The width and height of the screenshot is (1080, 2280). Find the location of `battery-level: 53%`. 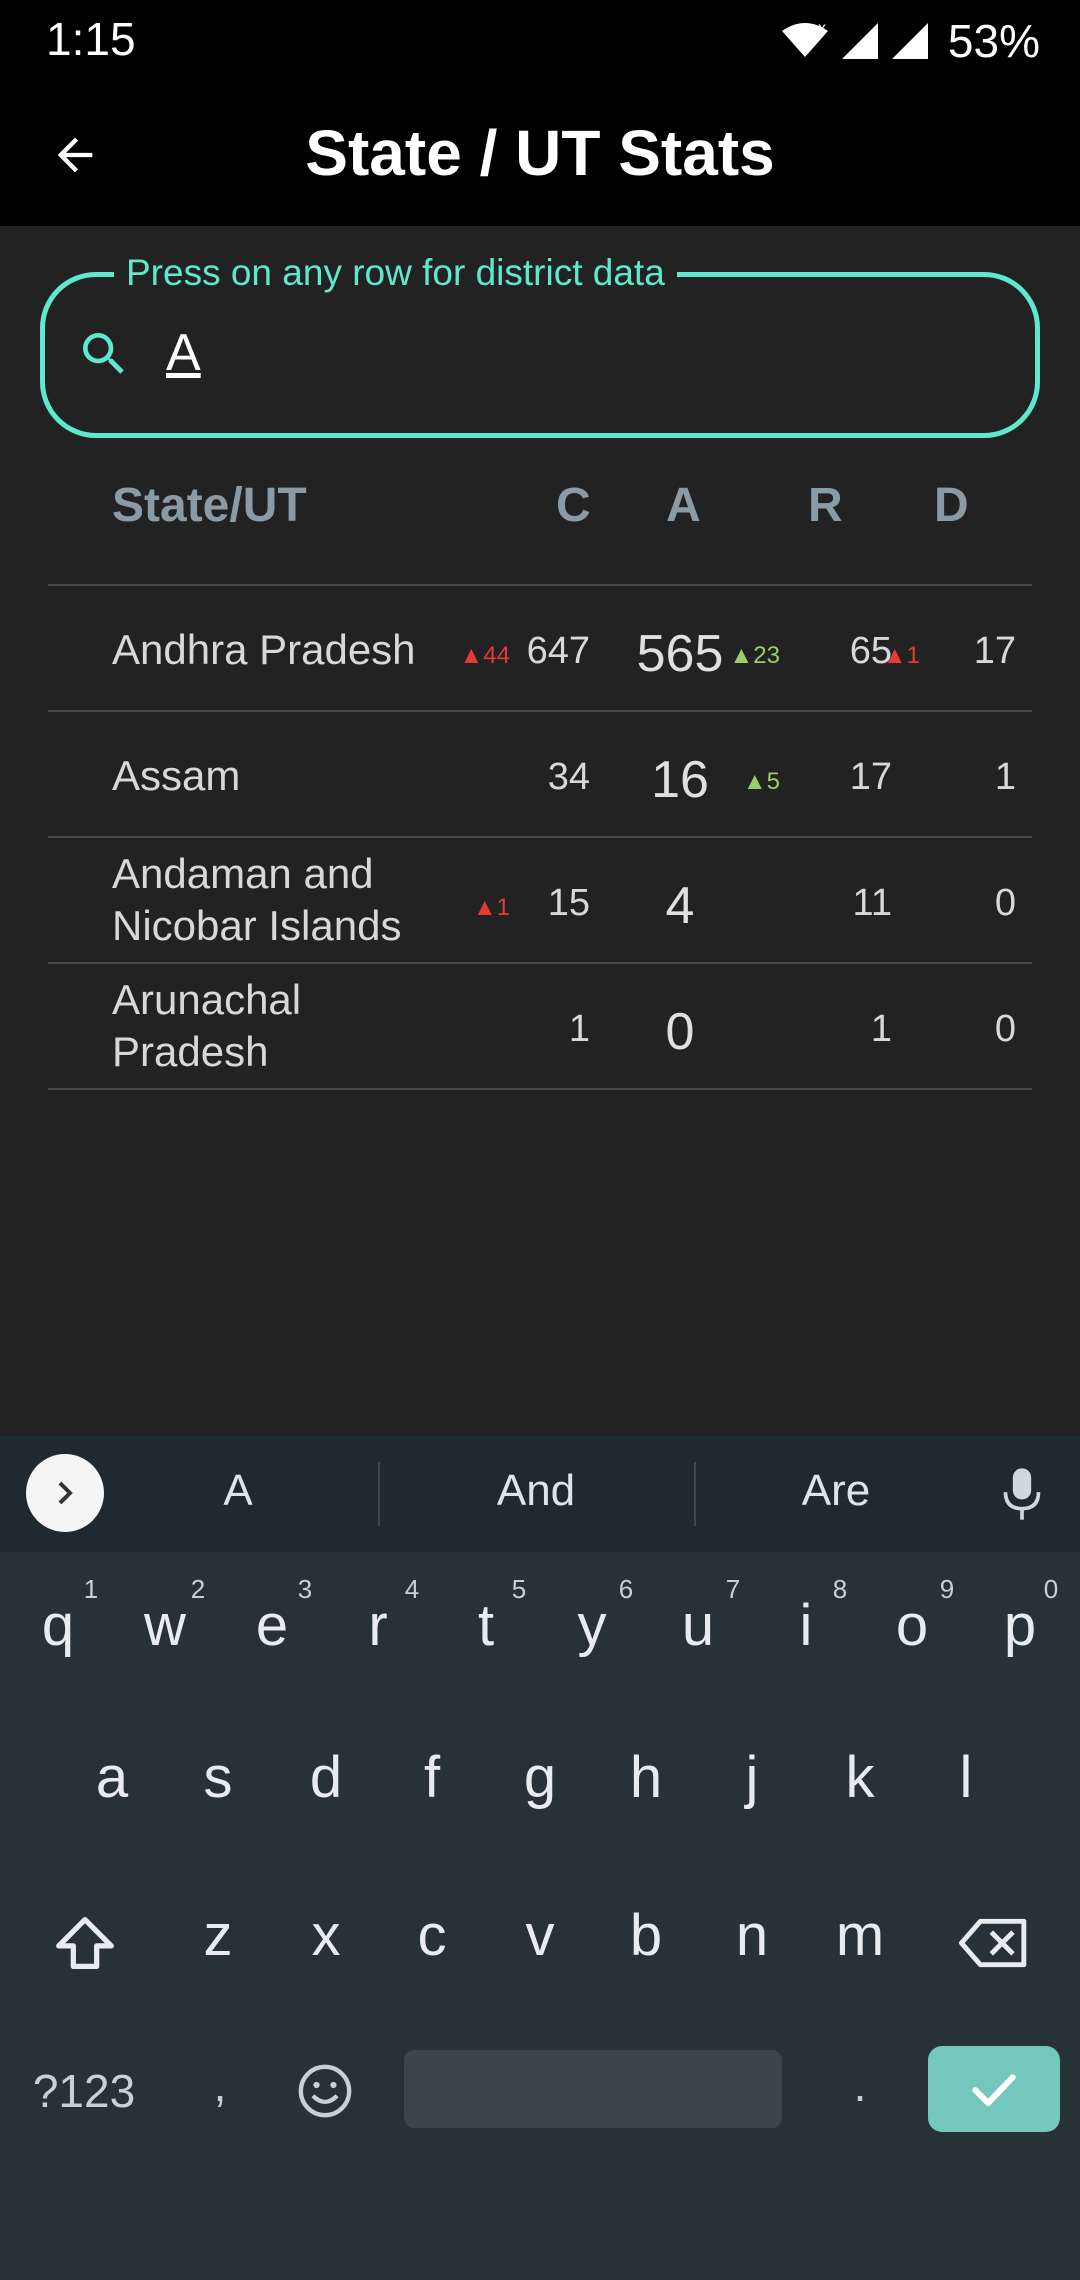

battery-level: 53% is located at coordinates (993, 41).